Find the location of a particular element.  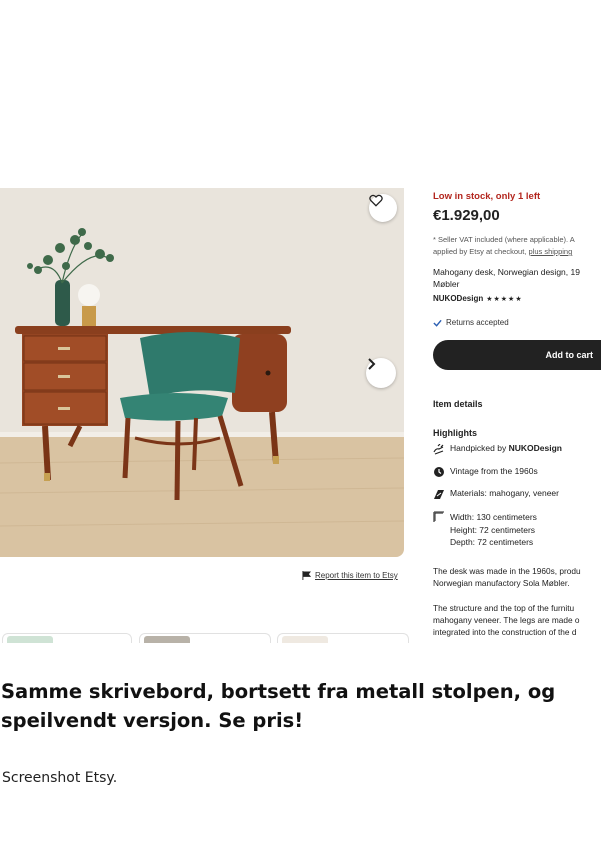

highlight-materials-text: Materials: mahogany, veneer is located at coordinates (504, 493).